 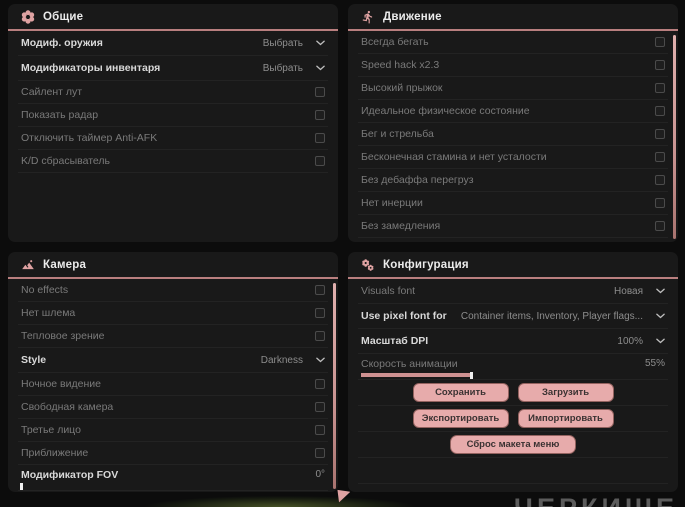 What do you see at coordinates (173, 68) in the screenshot?
I see `dropdown-row: Модификаторы инвентаря Выбрать` at bounding box center [173, 68].